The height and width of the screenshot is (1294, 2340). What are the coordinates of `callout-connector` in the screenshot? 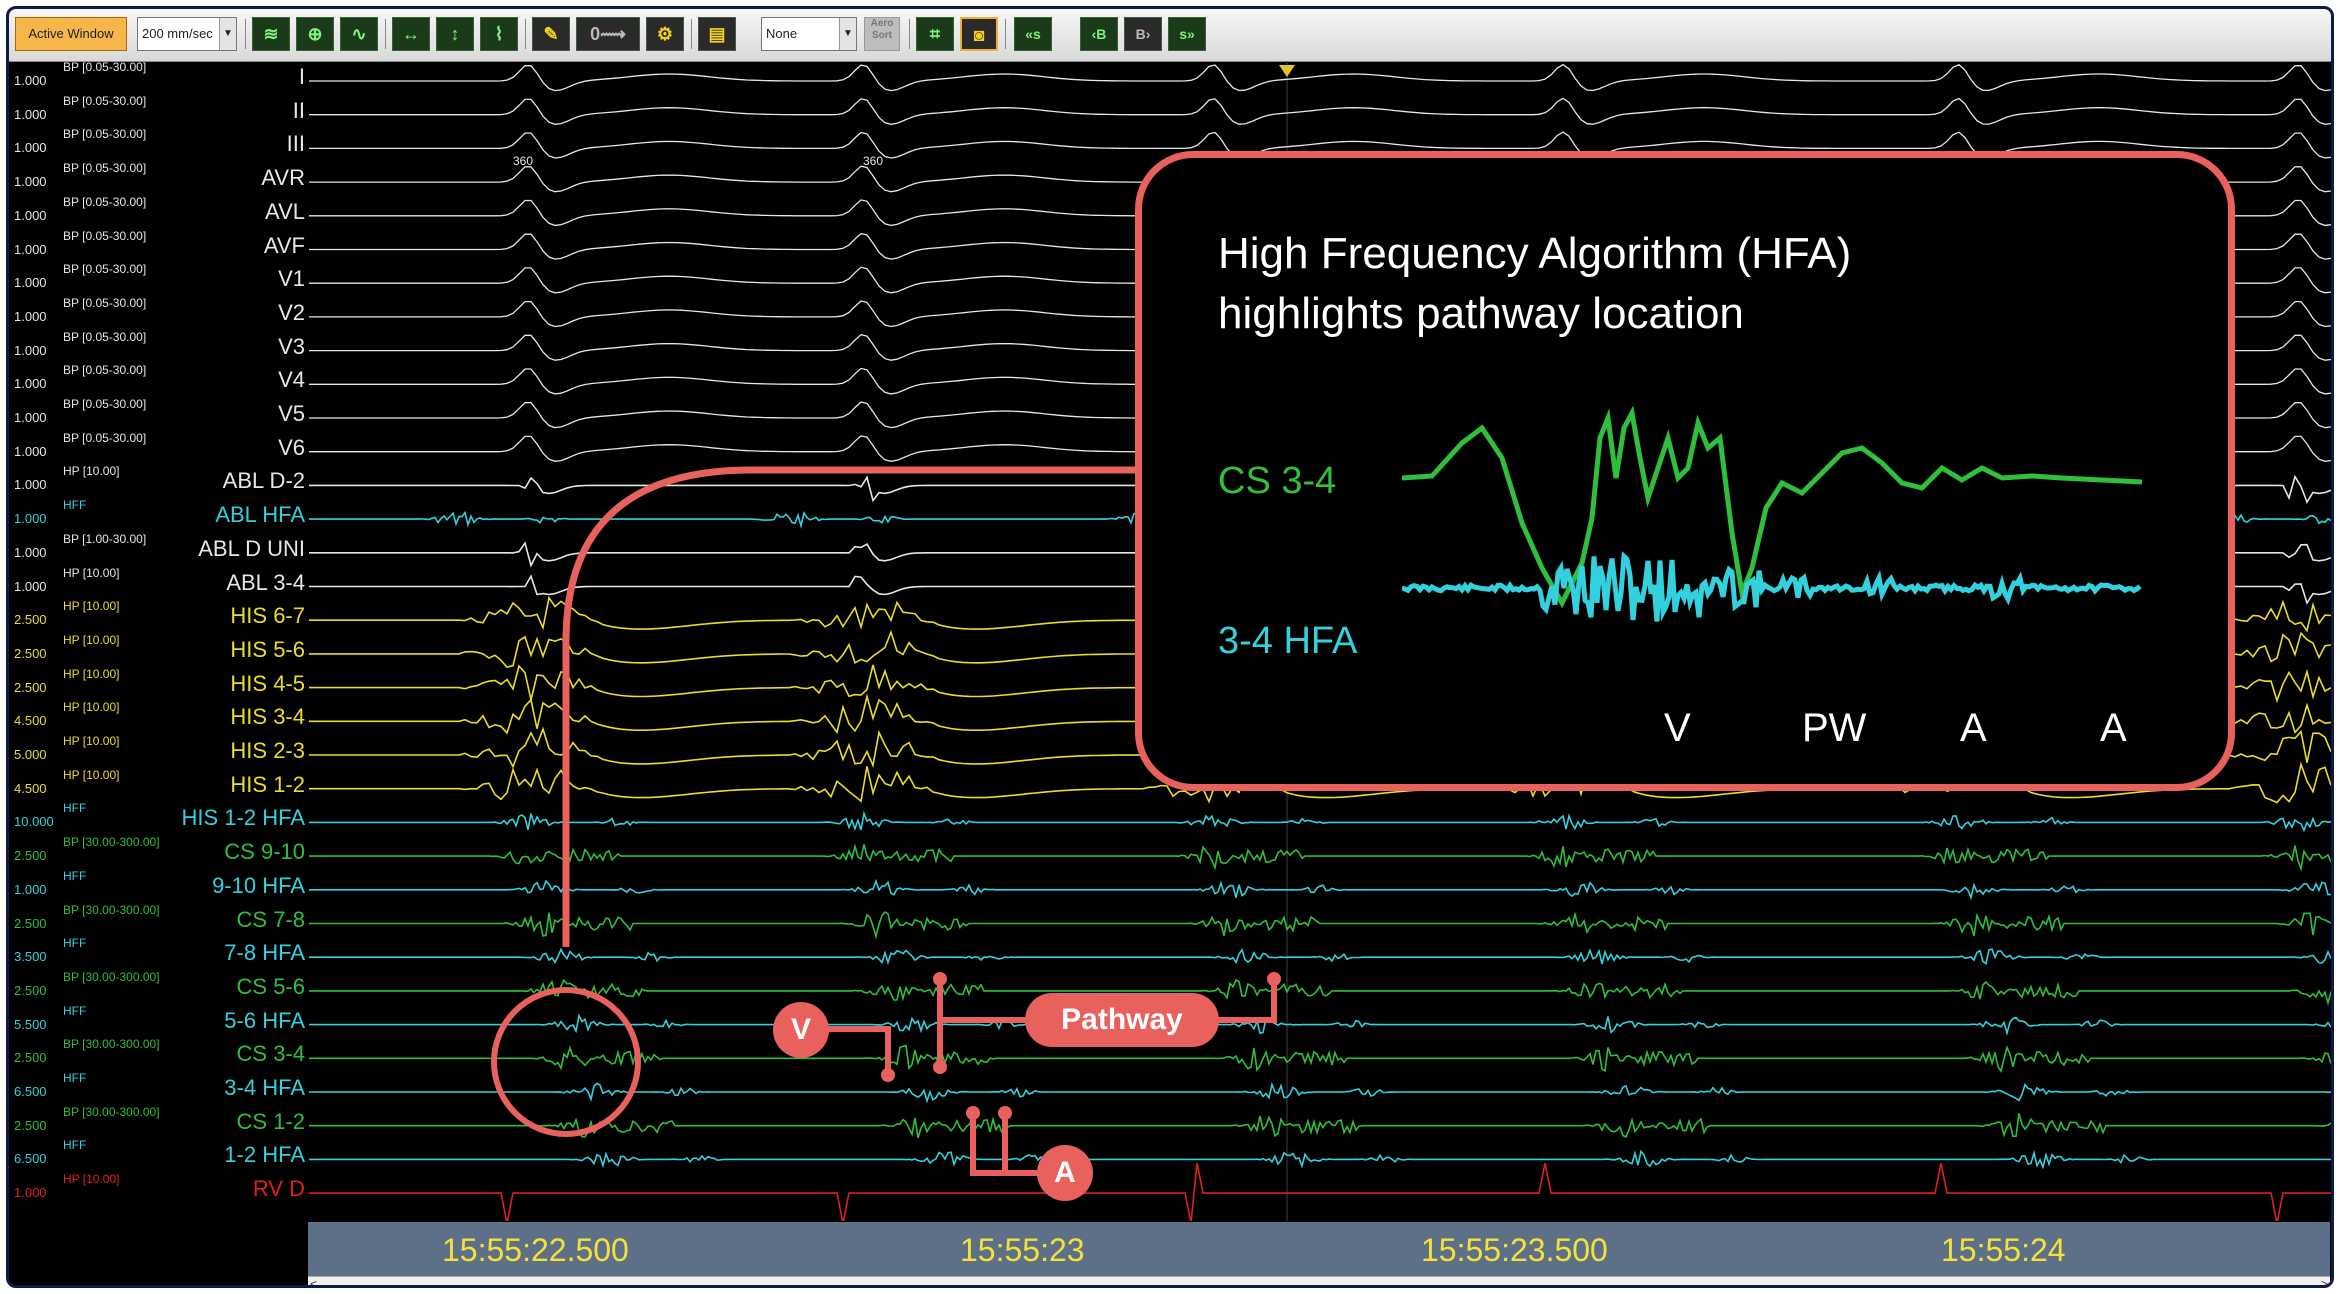 It's located at (848, 706).